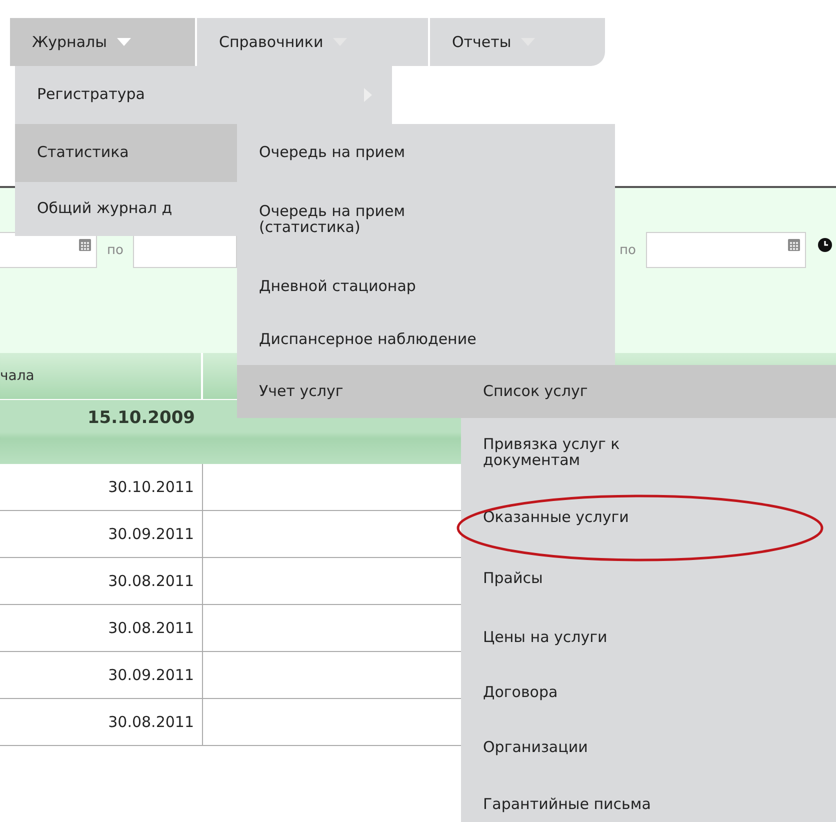 The image size is (836, 822). I want to click on group-date: 15.10.2009, so click(140, 418).